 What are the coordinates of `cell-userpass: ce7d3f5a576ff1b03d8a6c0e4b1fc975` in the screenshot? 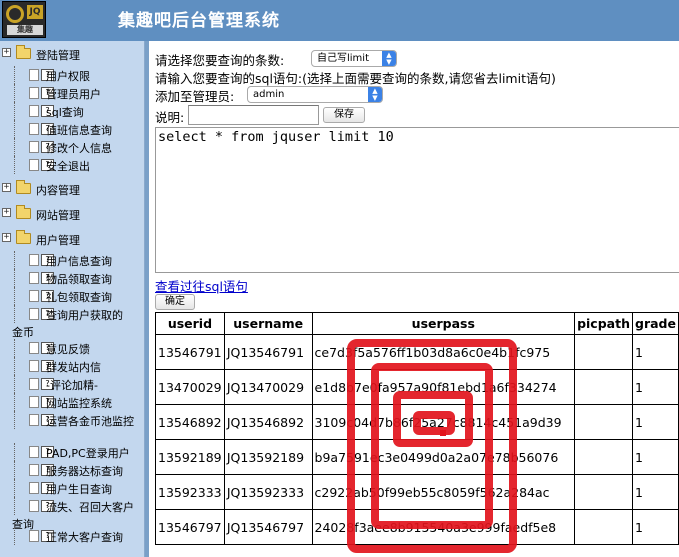 It's located at (443, 352).